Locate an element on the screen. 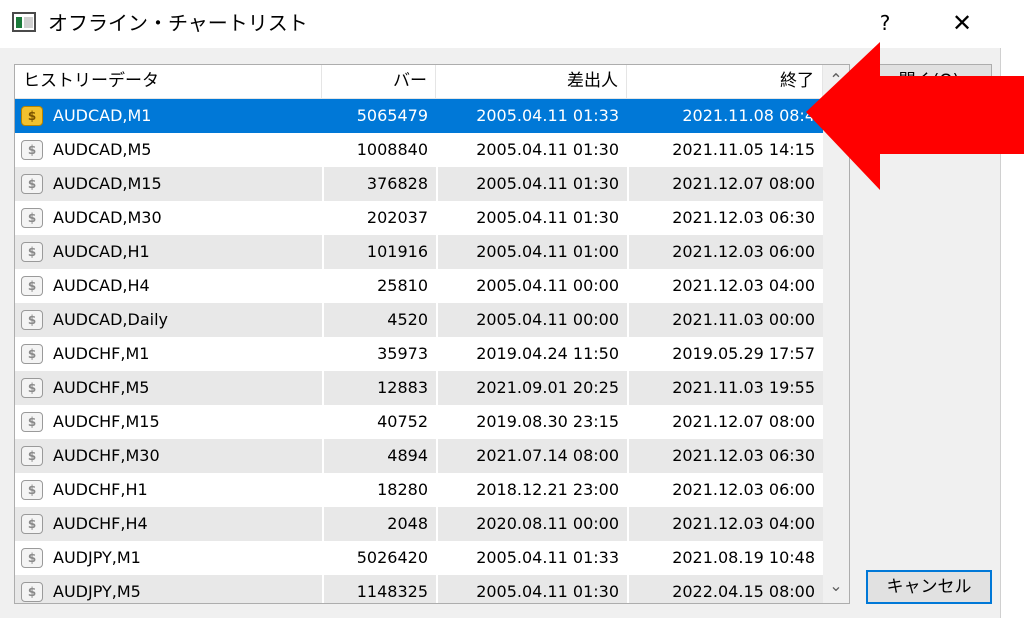 This screenshot has width=1024, height=618. row-symbol: AUDCAD,M15 is located at coordinates (168, 184).